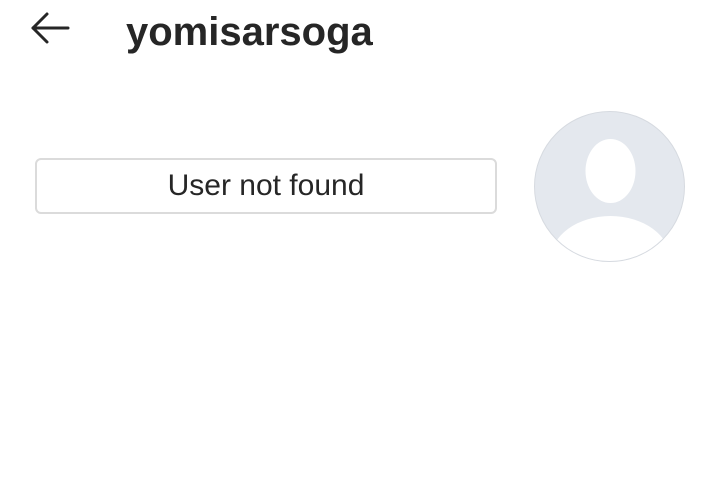 Image resolution: width=716 pixels, height=500 pixels. I want to click on arrow-left-icon, so click(50, 28).